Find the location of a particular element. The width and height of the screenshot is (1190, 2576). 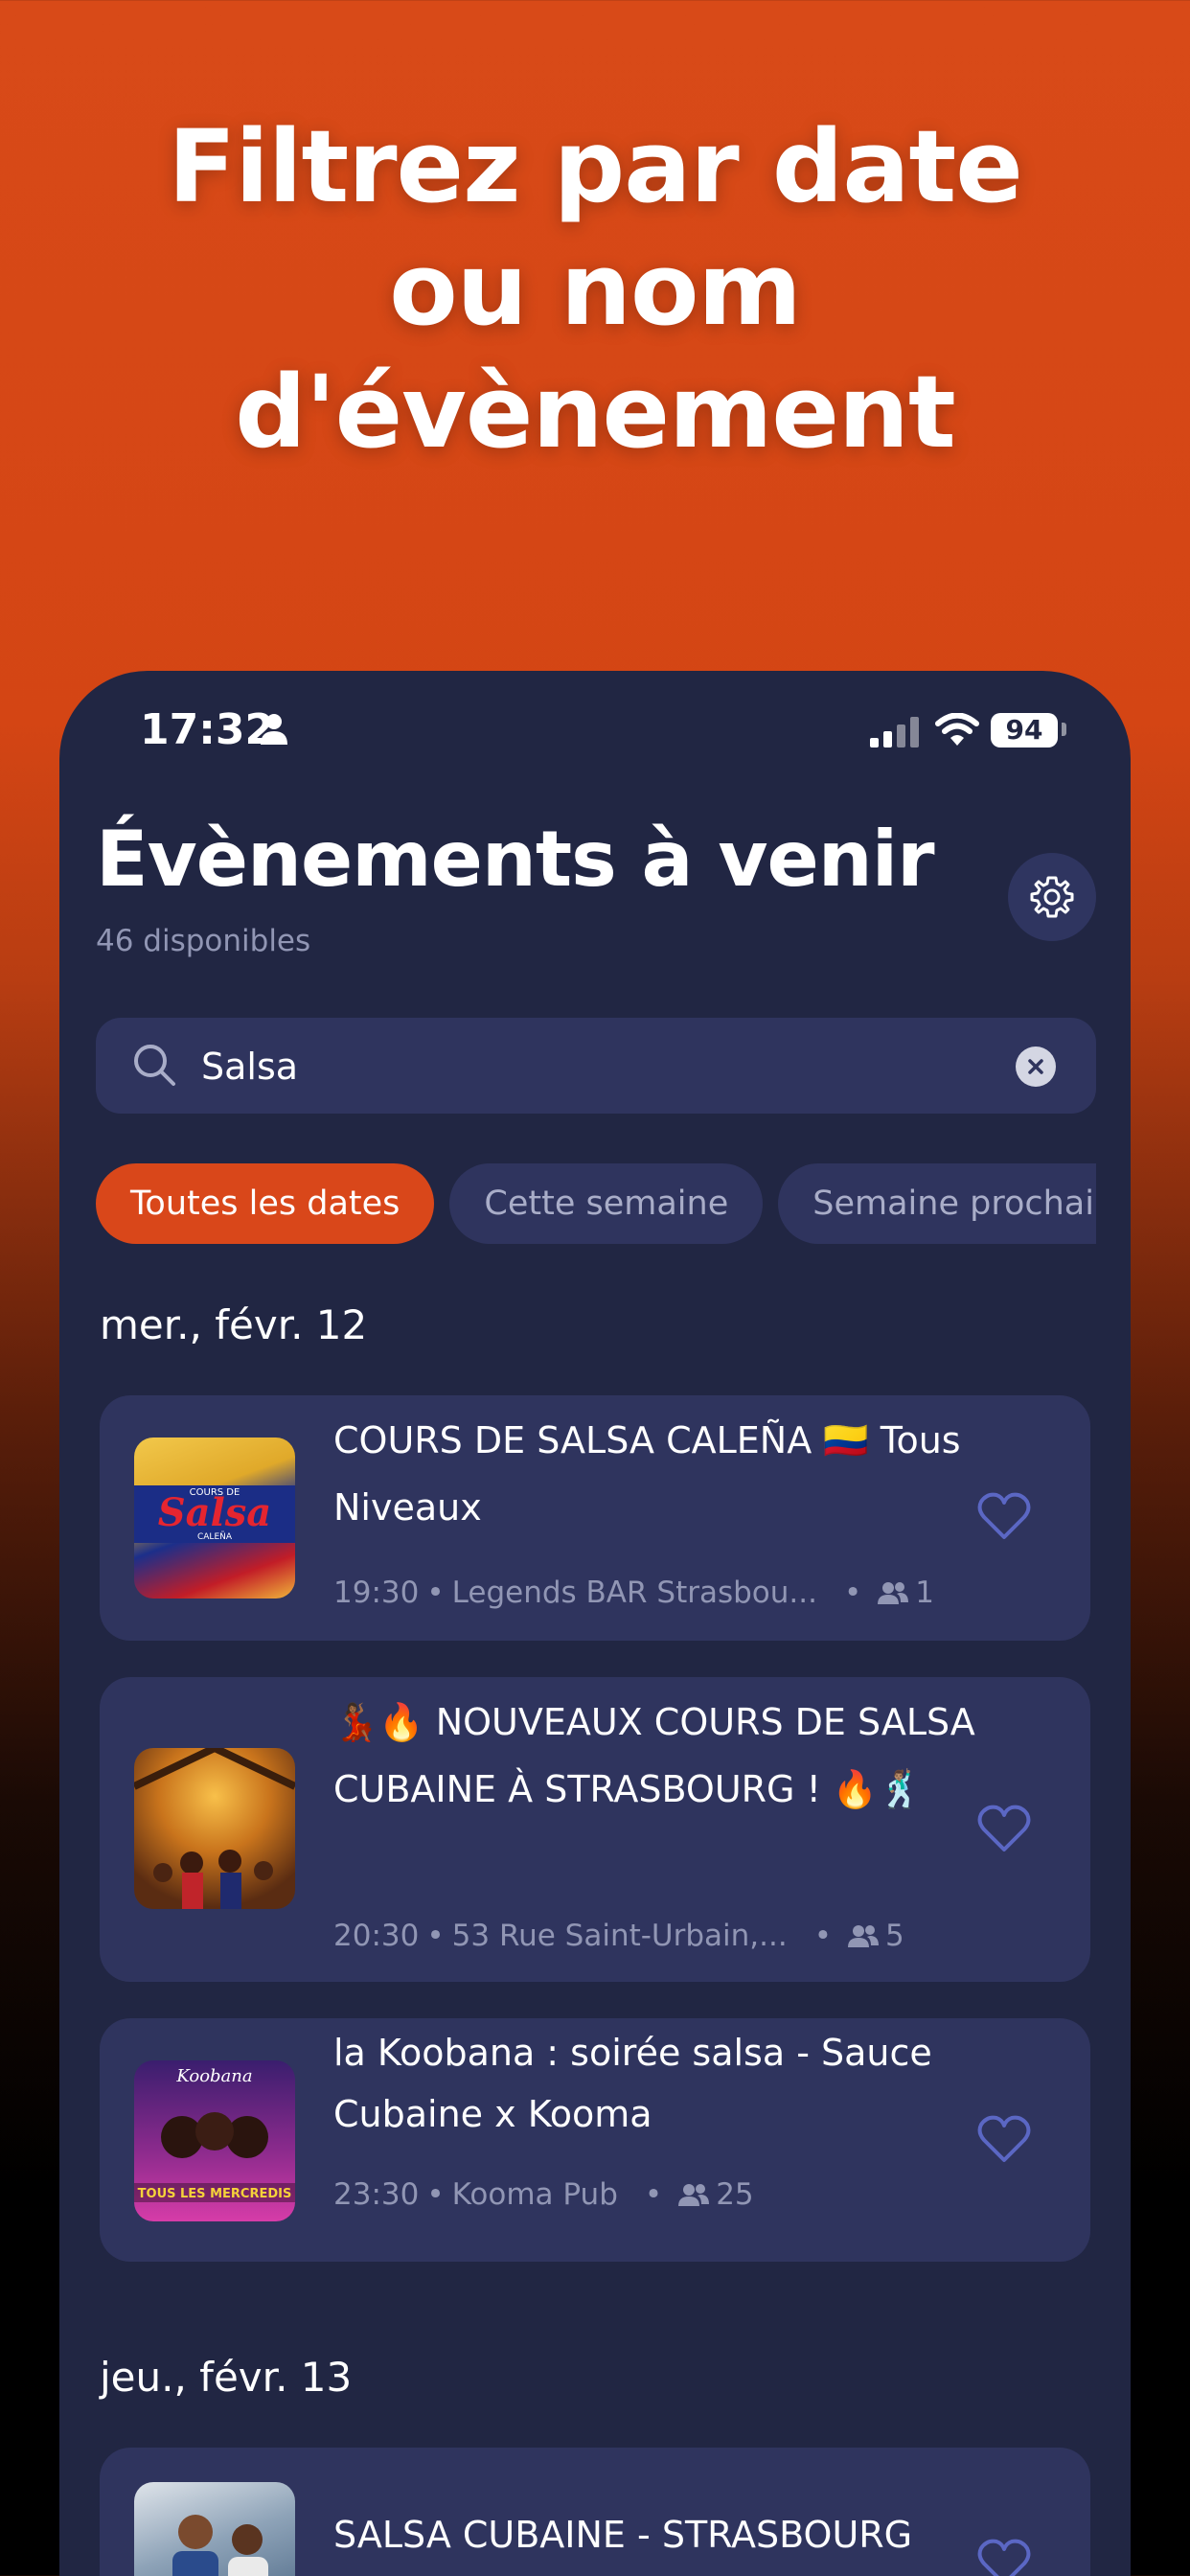

battery-tip is located at coordinates (1064, 729).